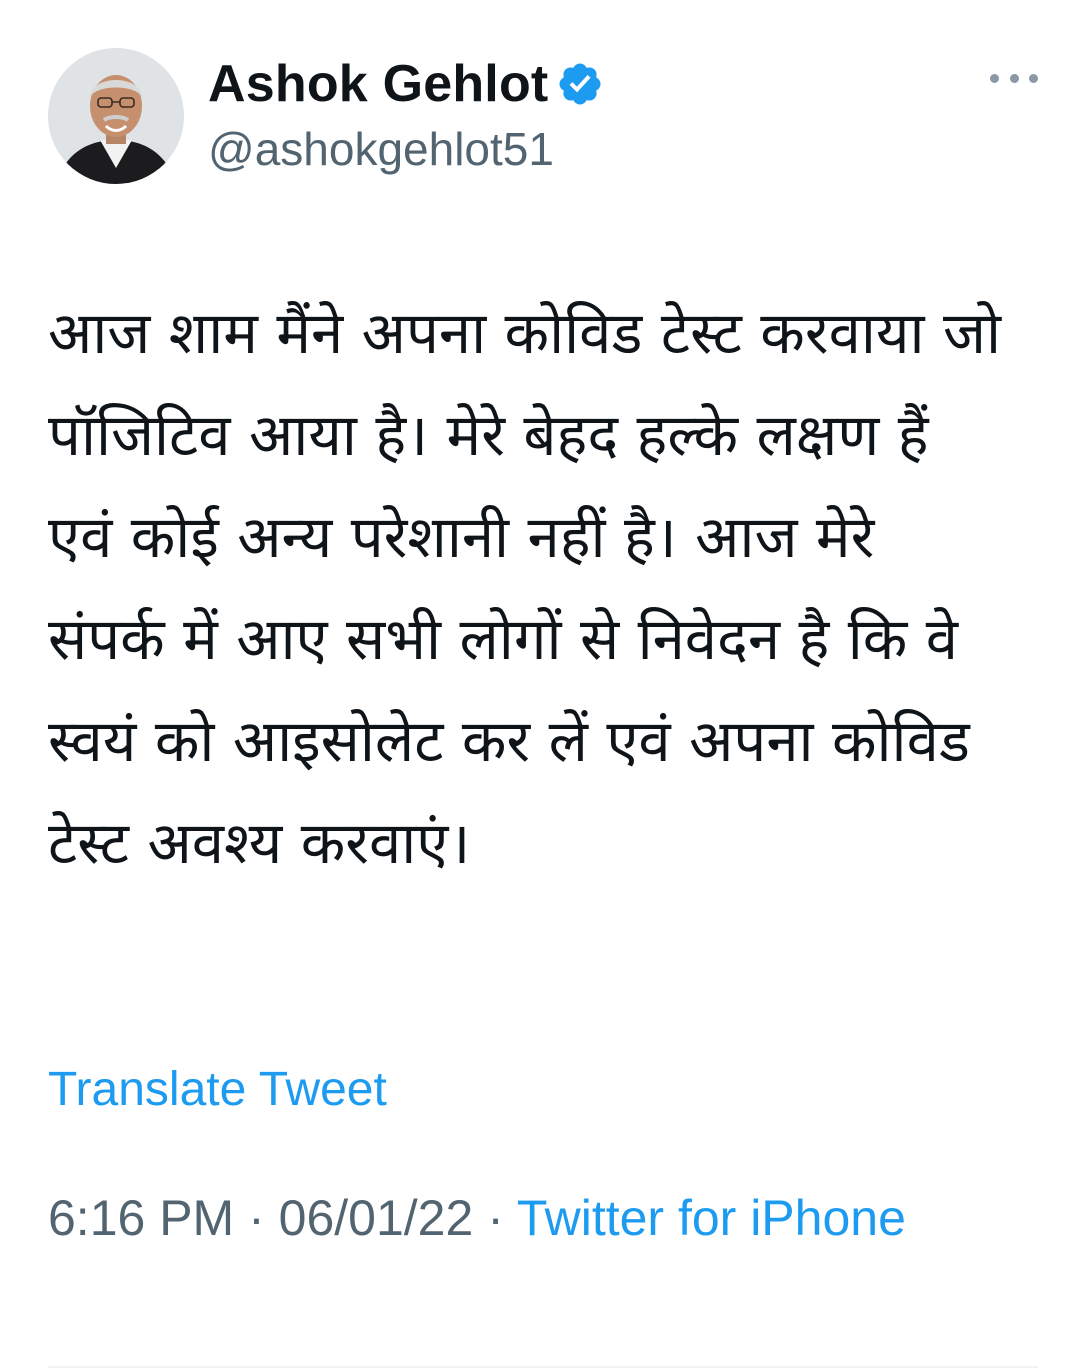 Image resolution: width=1080 pixels, height=1371 pixels. What do you see at coordinates (580, 84) in the screenshot?
I see `verified-badge-icon` at bounding box center [580, 84].